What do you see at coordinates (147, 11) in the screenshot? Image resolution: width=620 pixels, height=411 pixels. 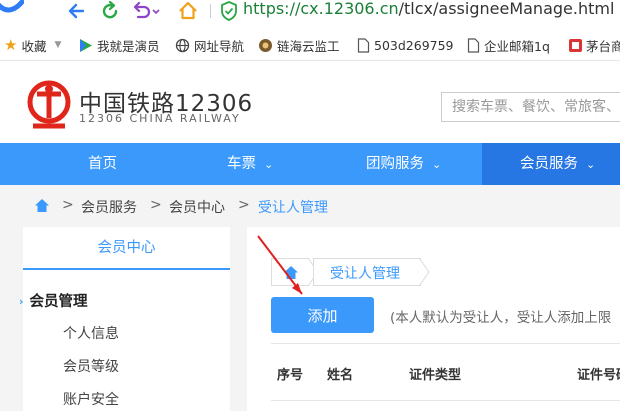 I see `undo-icon` at bounding box center [147, 11].